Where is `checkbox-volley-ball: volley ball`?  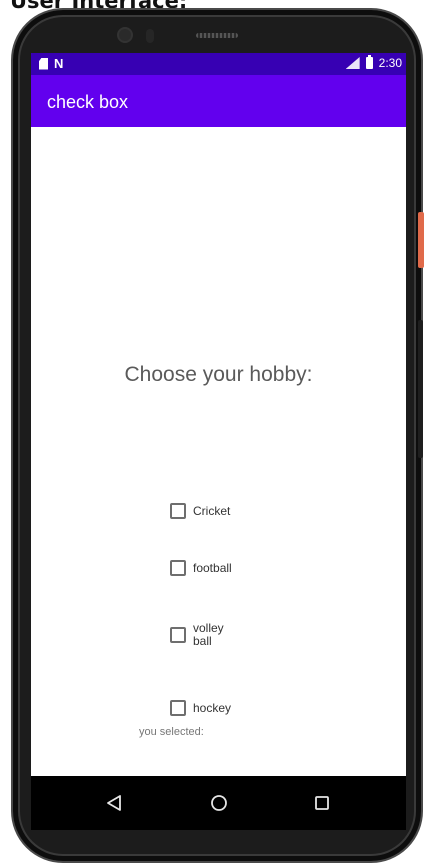 checkbox-volley-ball: volley ball is located at coordinates (204, 635).